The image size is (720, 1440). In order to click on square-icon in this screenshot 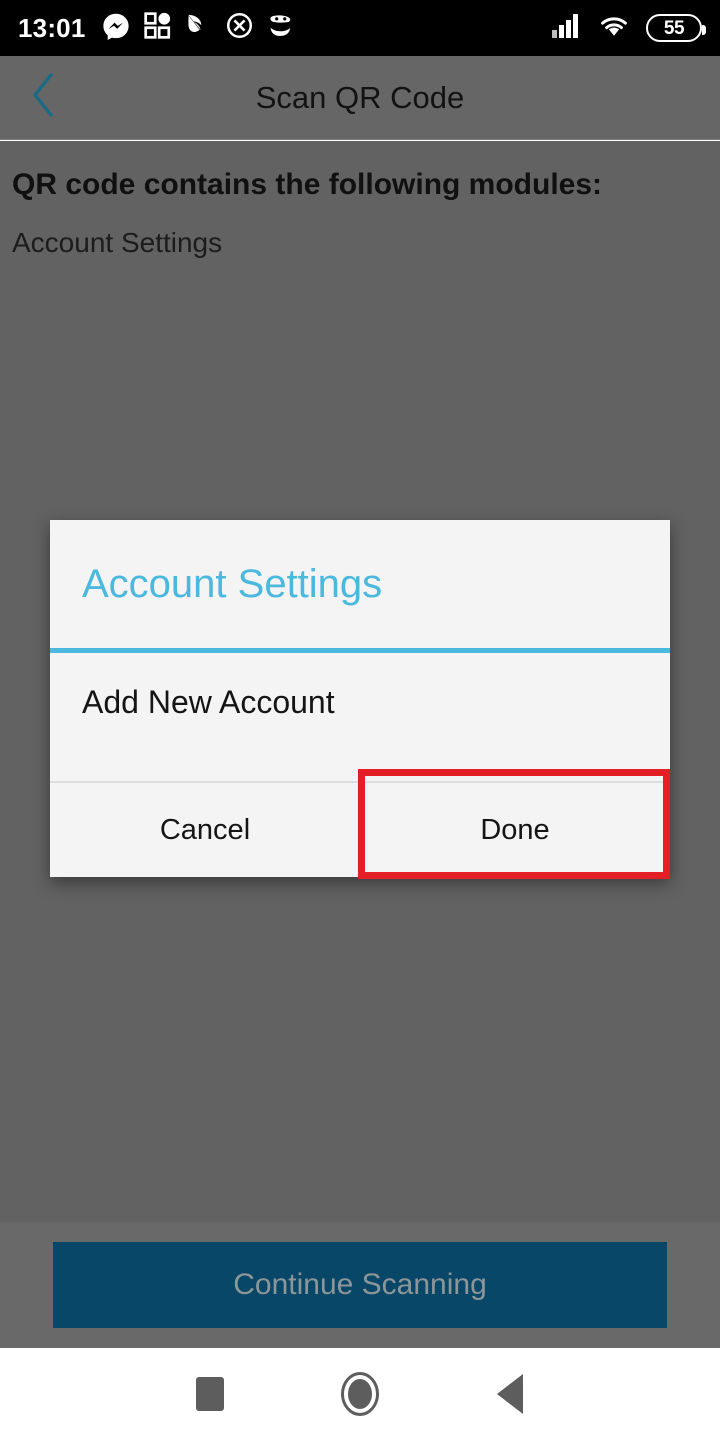, I will do `click(210, 1394)`.